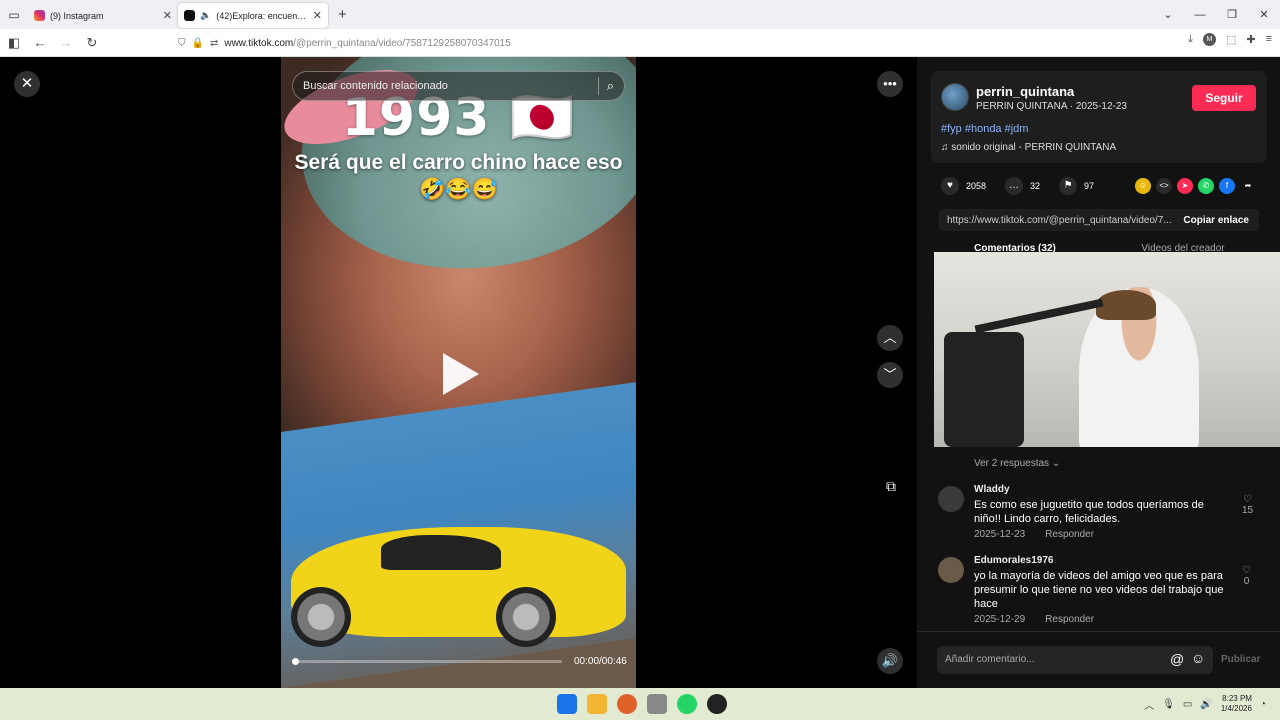 The image size is (1280, 720). I want to click on likes-count: 2058, so click(976, 186).